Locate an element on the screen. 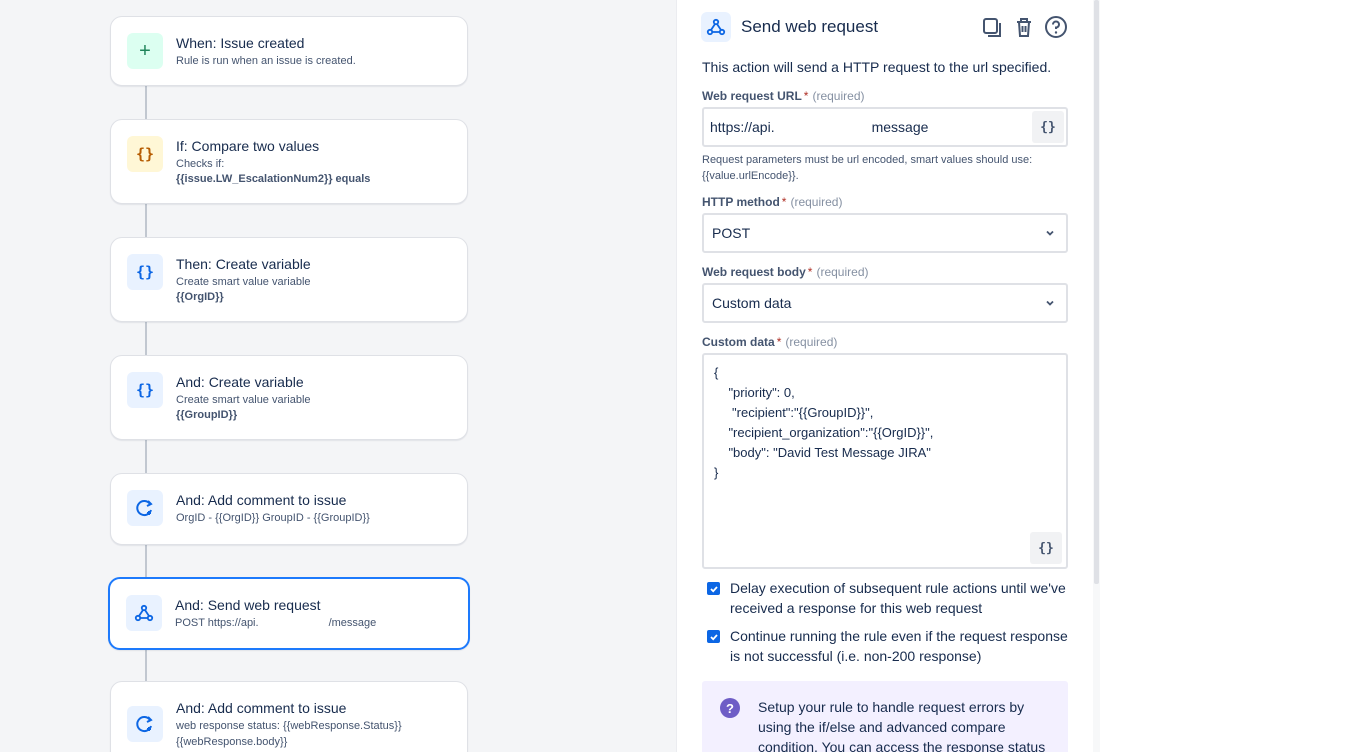  component-title: And: Create variable is located at coordinates (240, 382).